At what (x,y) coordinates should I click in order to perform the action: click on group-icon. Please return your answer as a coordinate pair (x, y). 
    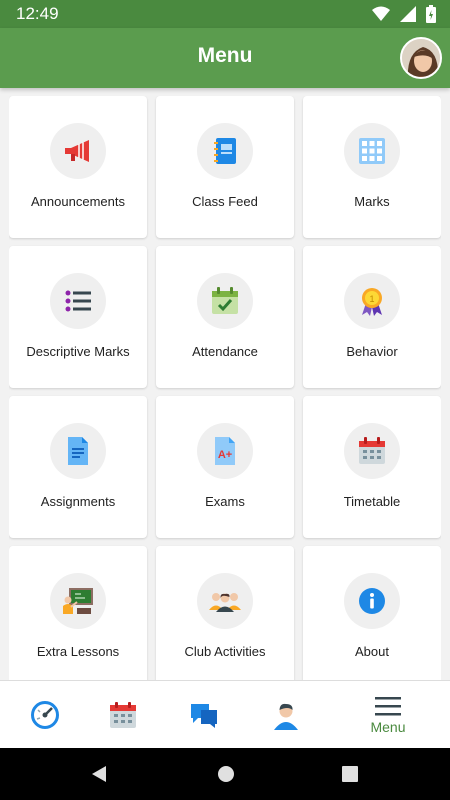
    Looking at the image, I should click on (225, 601).